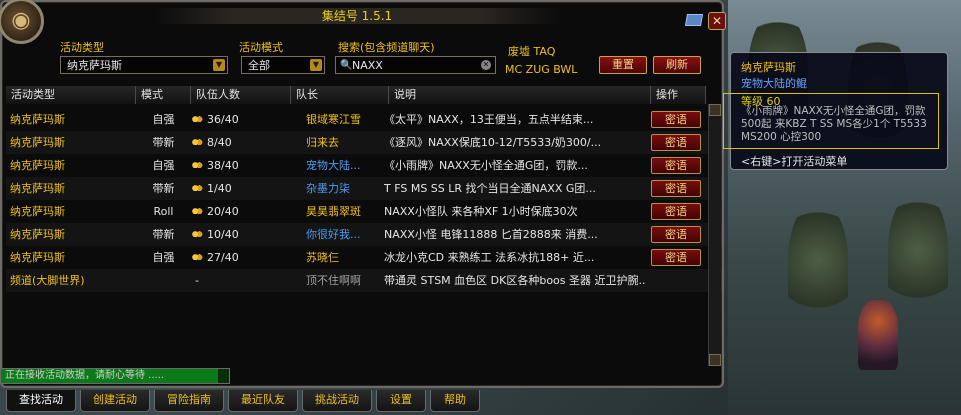  I want to click on quick-filter-line2: MC ZUG BWL, so click(541, 69).